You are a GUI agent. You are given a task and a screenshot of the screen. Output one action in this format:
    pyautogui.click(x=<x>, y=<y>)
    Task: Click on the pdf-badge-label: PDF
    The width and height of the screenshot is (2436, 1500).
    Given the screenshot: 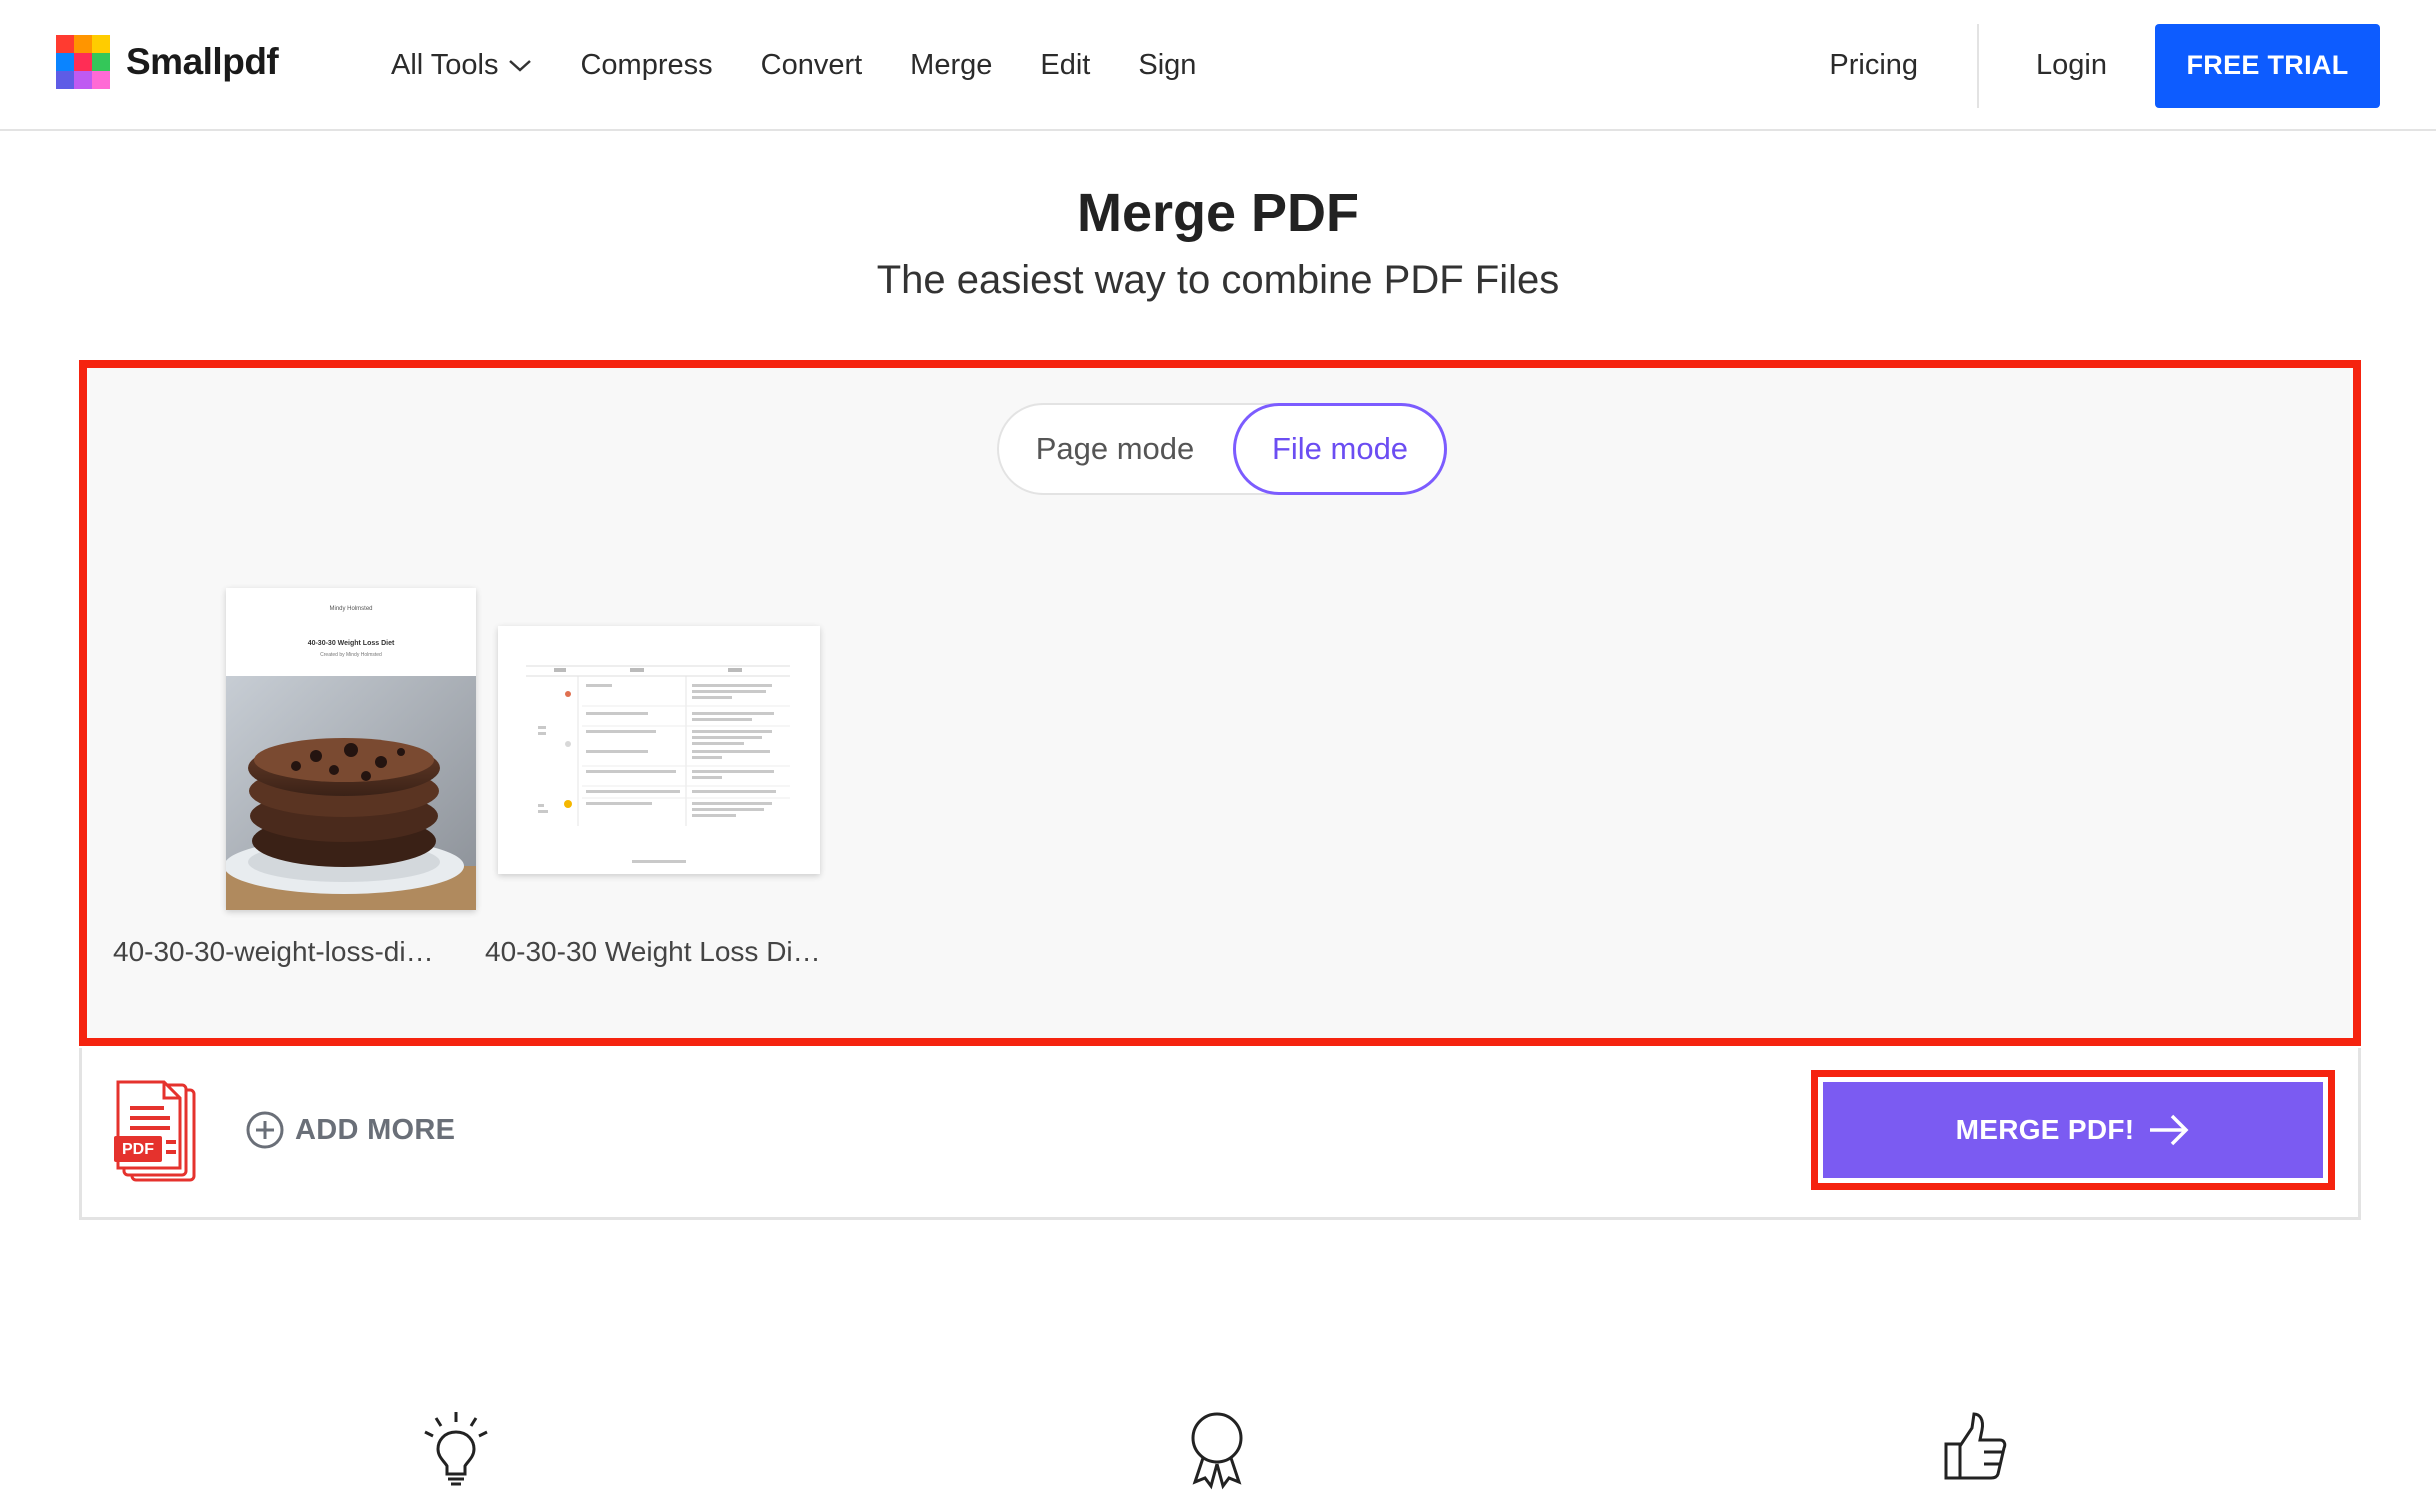 What is the action you would take?
    pyautogui.click(x=138, y=1149)
    